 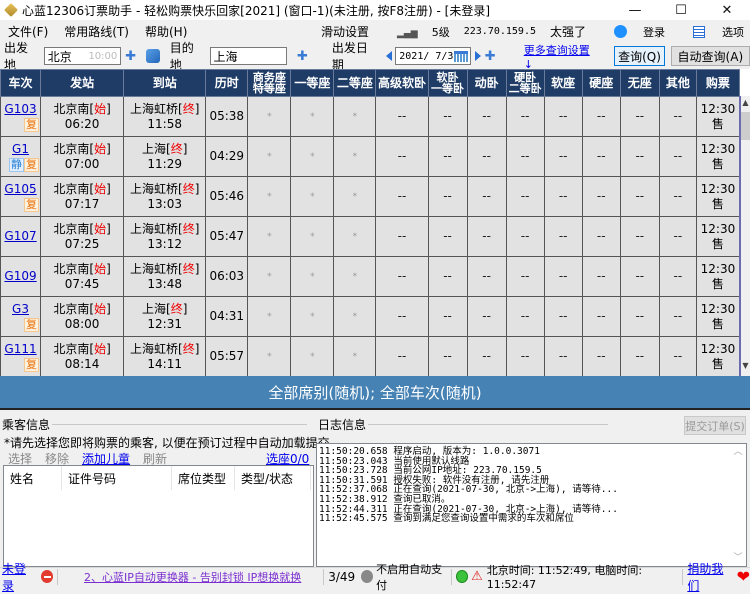 I want to click on menu-routes: 常用路线(T), so click(x=96, y=31).